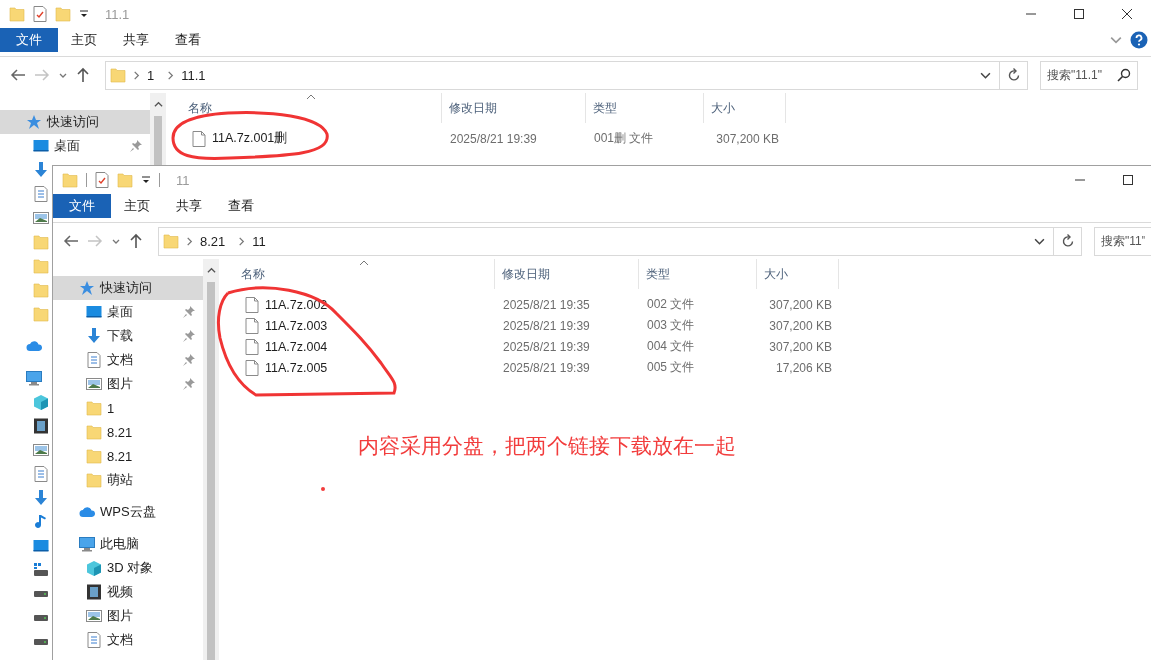 Image resolution: width=1151 pixels, height=660 pixels. I want to click on file-type: 004 文件, so click(671, 346).